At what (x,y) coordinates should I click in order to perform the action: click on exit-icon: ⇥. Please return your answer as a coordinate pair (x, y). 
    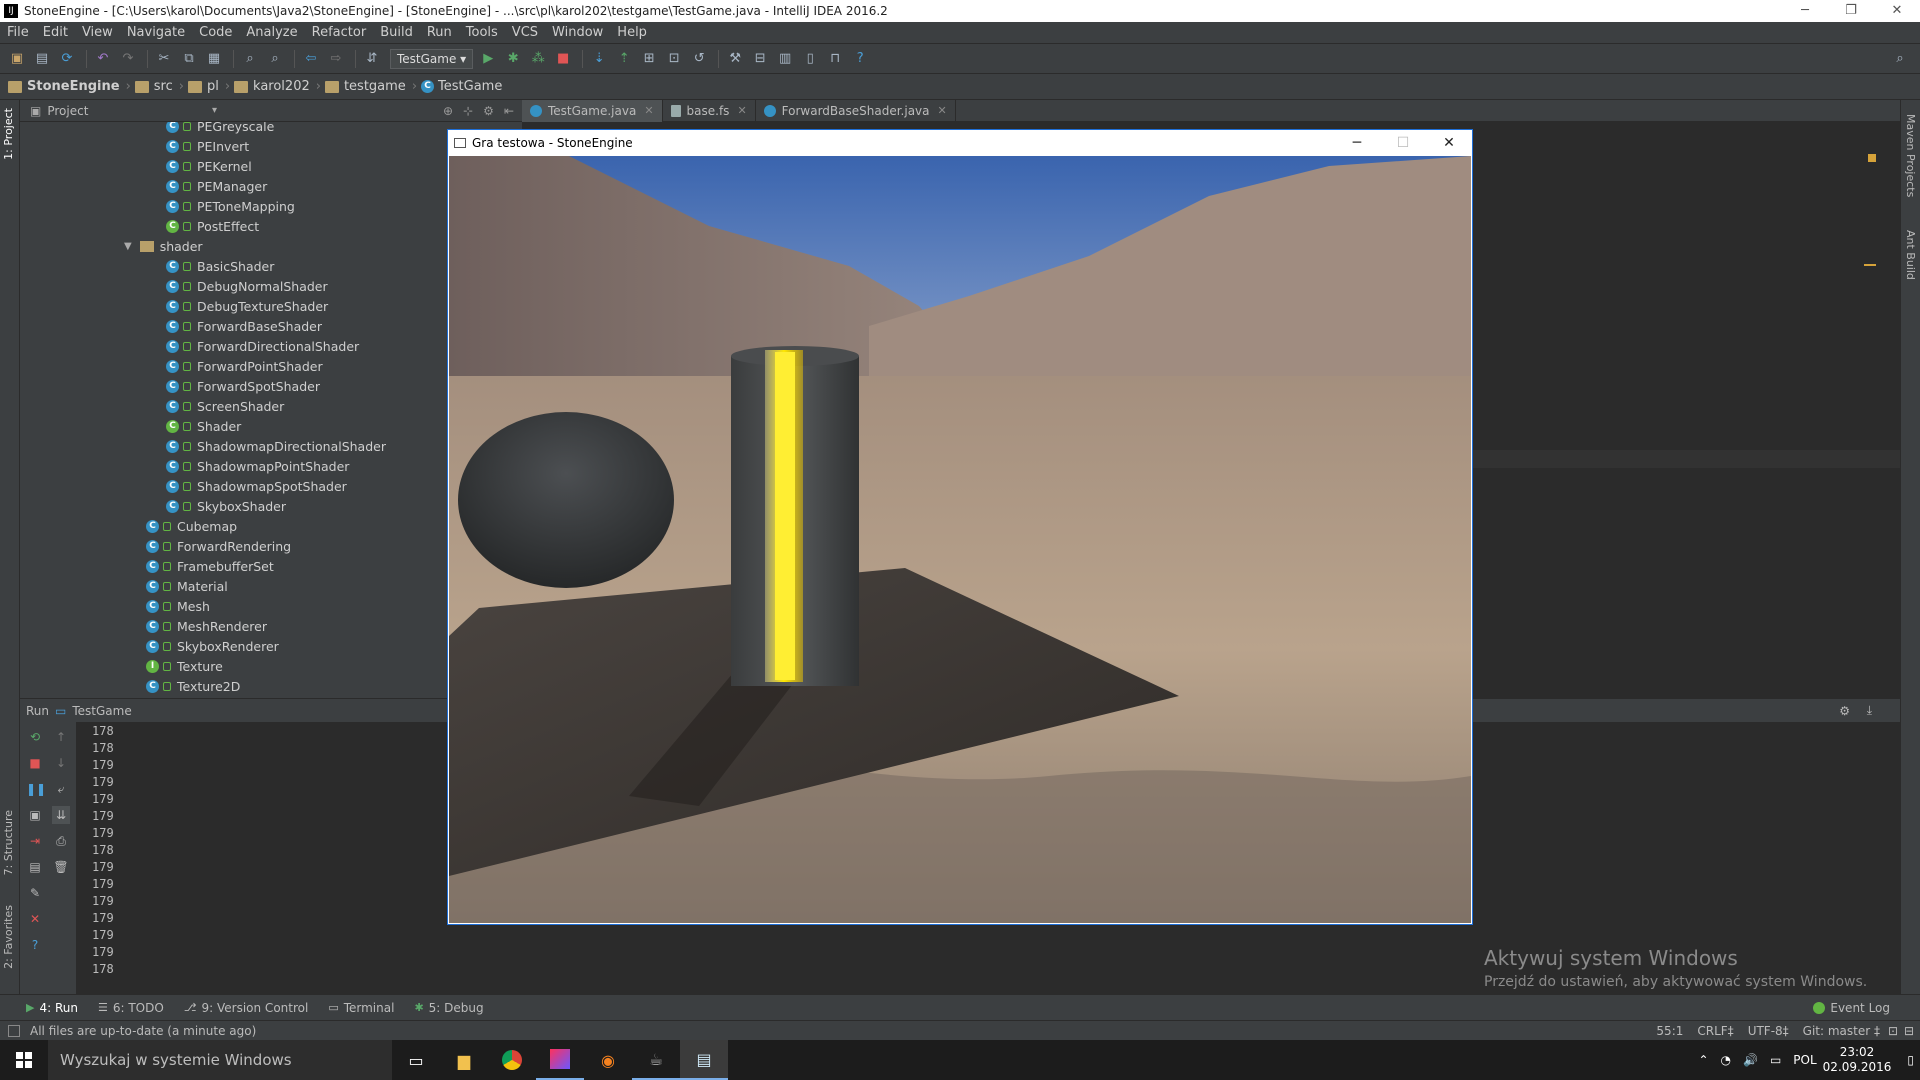
    Looking at the image, I should click on (35, 841).